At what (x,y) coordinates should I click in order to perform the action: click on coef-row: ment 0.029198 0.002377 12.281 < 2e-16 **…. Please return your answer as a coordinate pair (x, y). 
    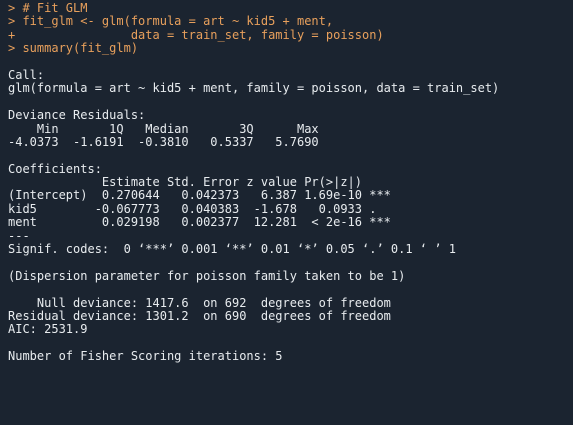
    Looking at the image, I should click on (199, 222).